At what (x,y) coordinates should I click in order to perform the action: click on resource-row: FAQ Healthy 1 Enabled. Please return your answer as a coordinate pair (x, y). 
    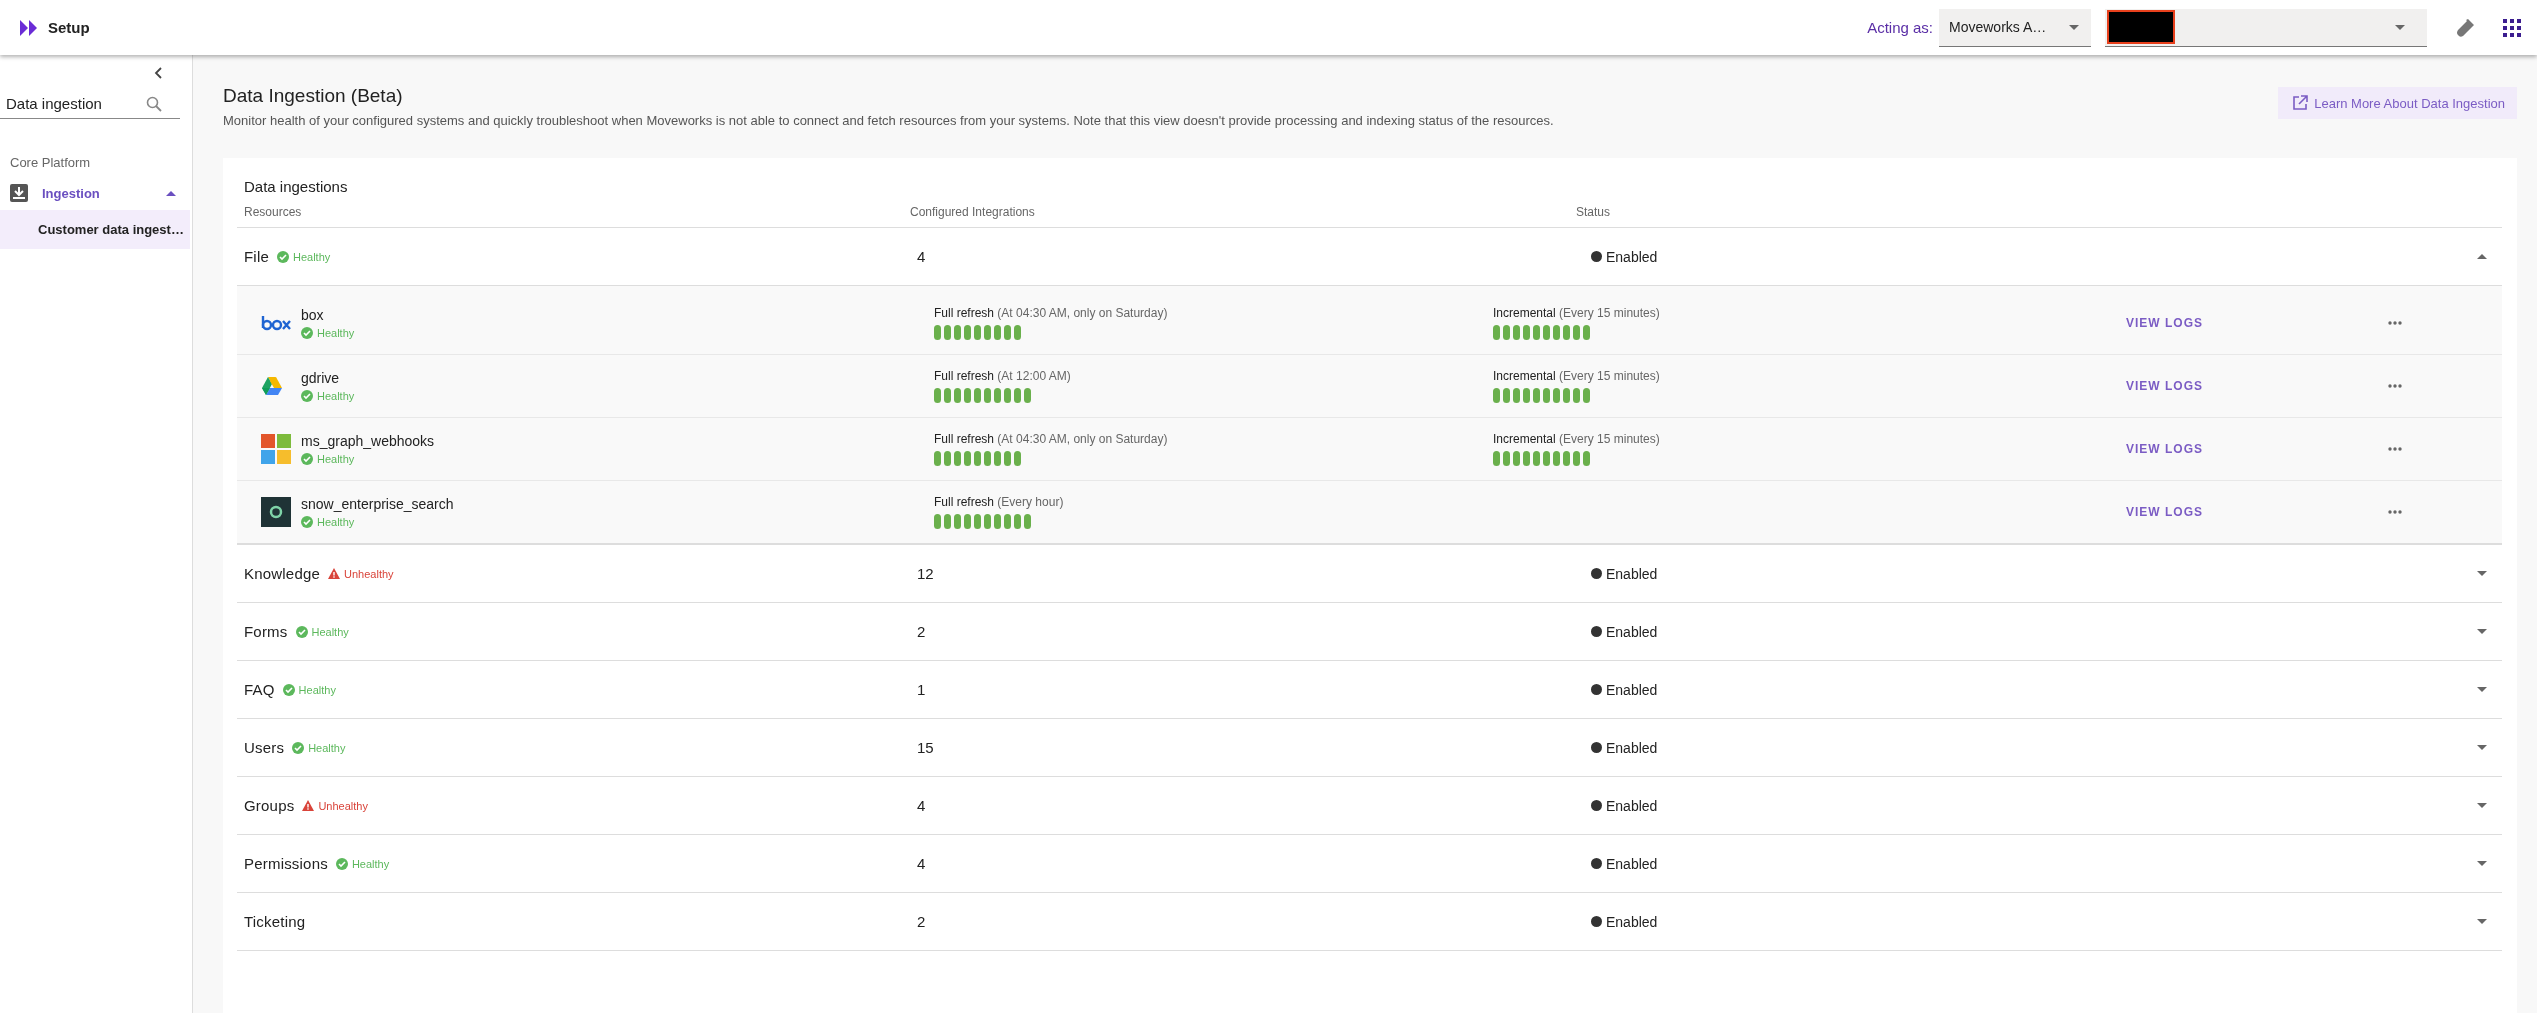
    Looking at the image, I should click on (1369, 690).